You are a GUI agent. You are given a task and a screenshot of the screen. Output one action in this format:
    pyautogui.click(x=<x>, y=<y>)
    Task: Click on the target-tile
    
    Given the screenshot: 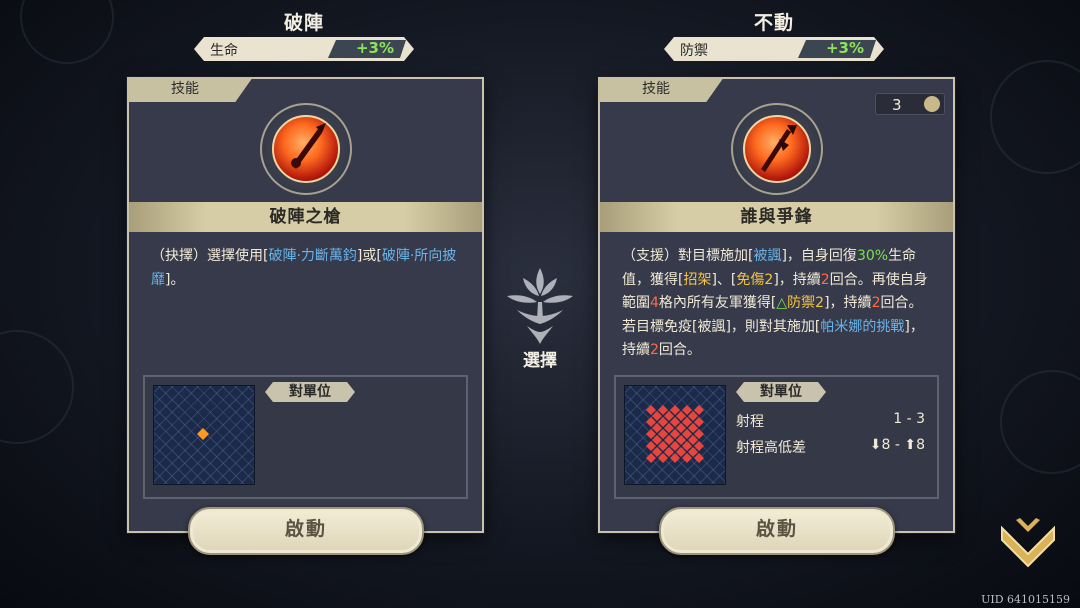 What is the action you would take?
    pyautogui.click(x=203, y=434)
    